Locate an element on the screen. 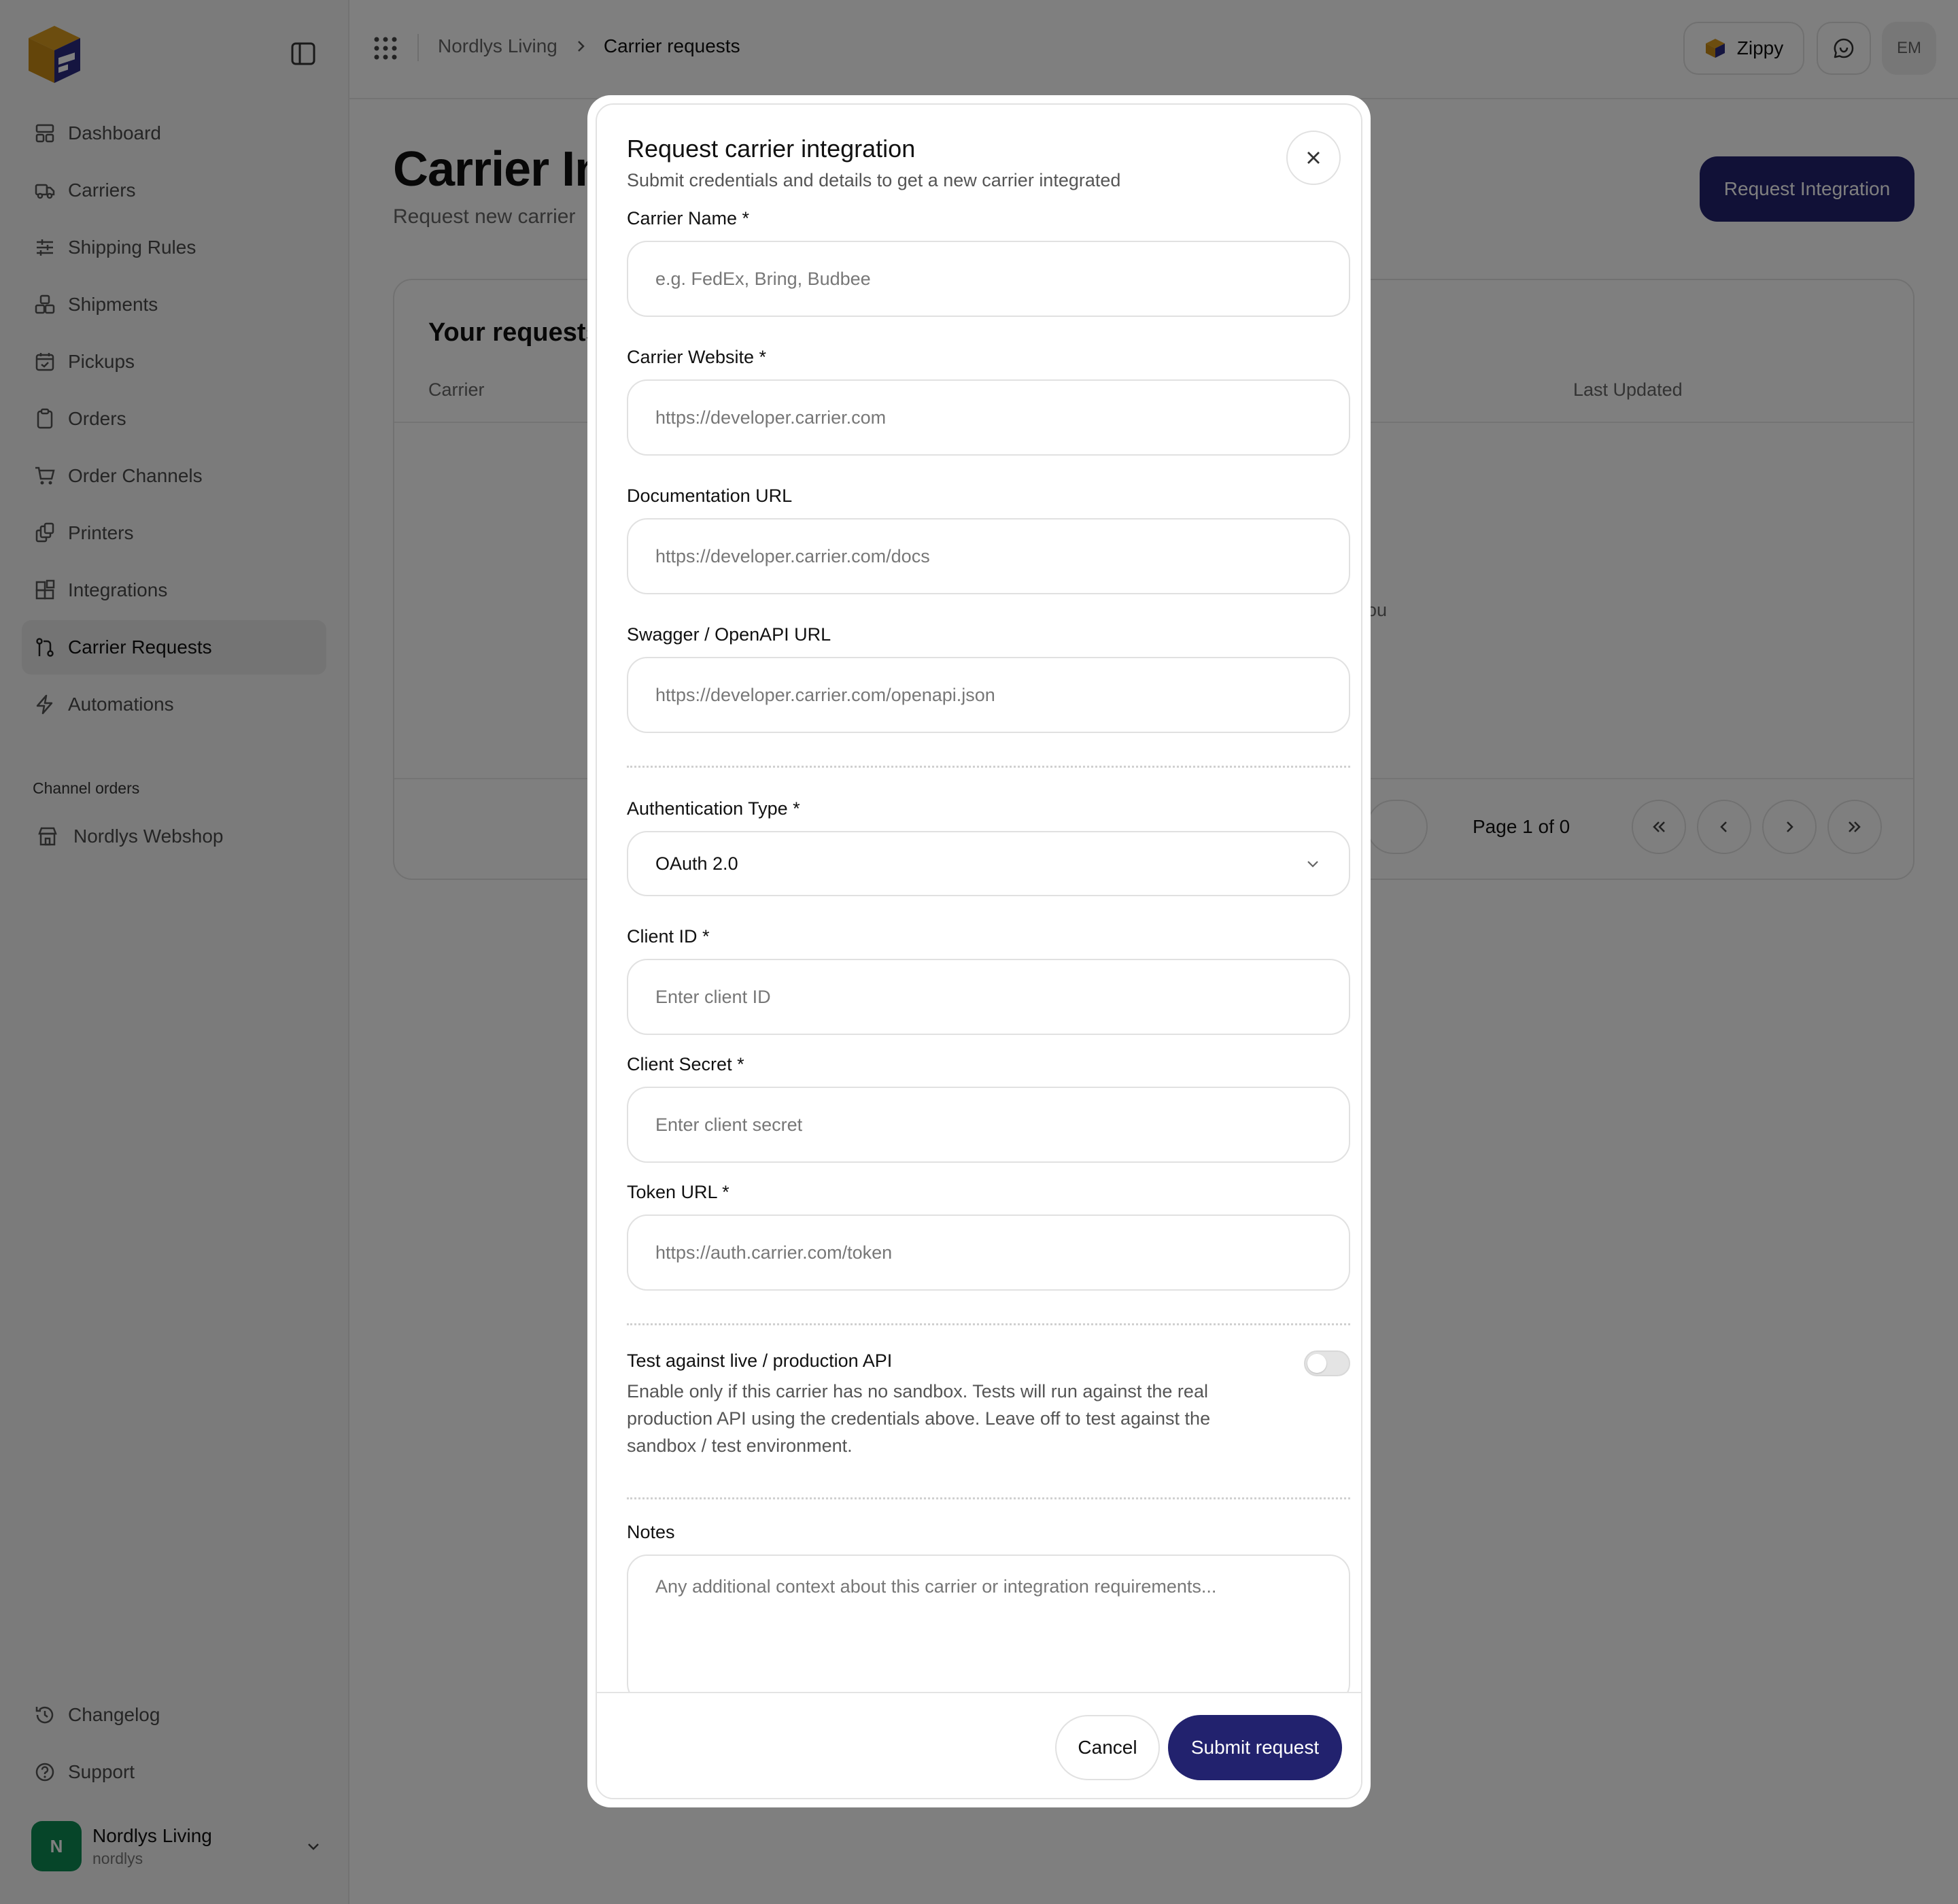  chevron-down-icon is located at coordinates (1313, 864).